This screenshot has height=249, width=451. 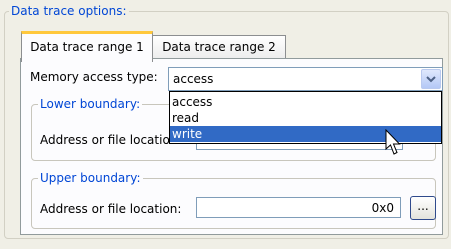 What do you see at coordinates (193, 79) in the screenshot?
I see `memory-access-type-value: access` at bounding box center [193, 79].